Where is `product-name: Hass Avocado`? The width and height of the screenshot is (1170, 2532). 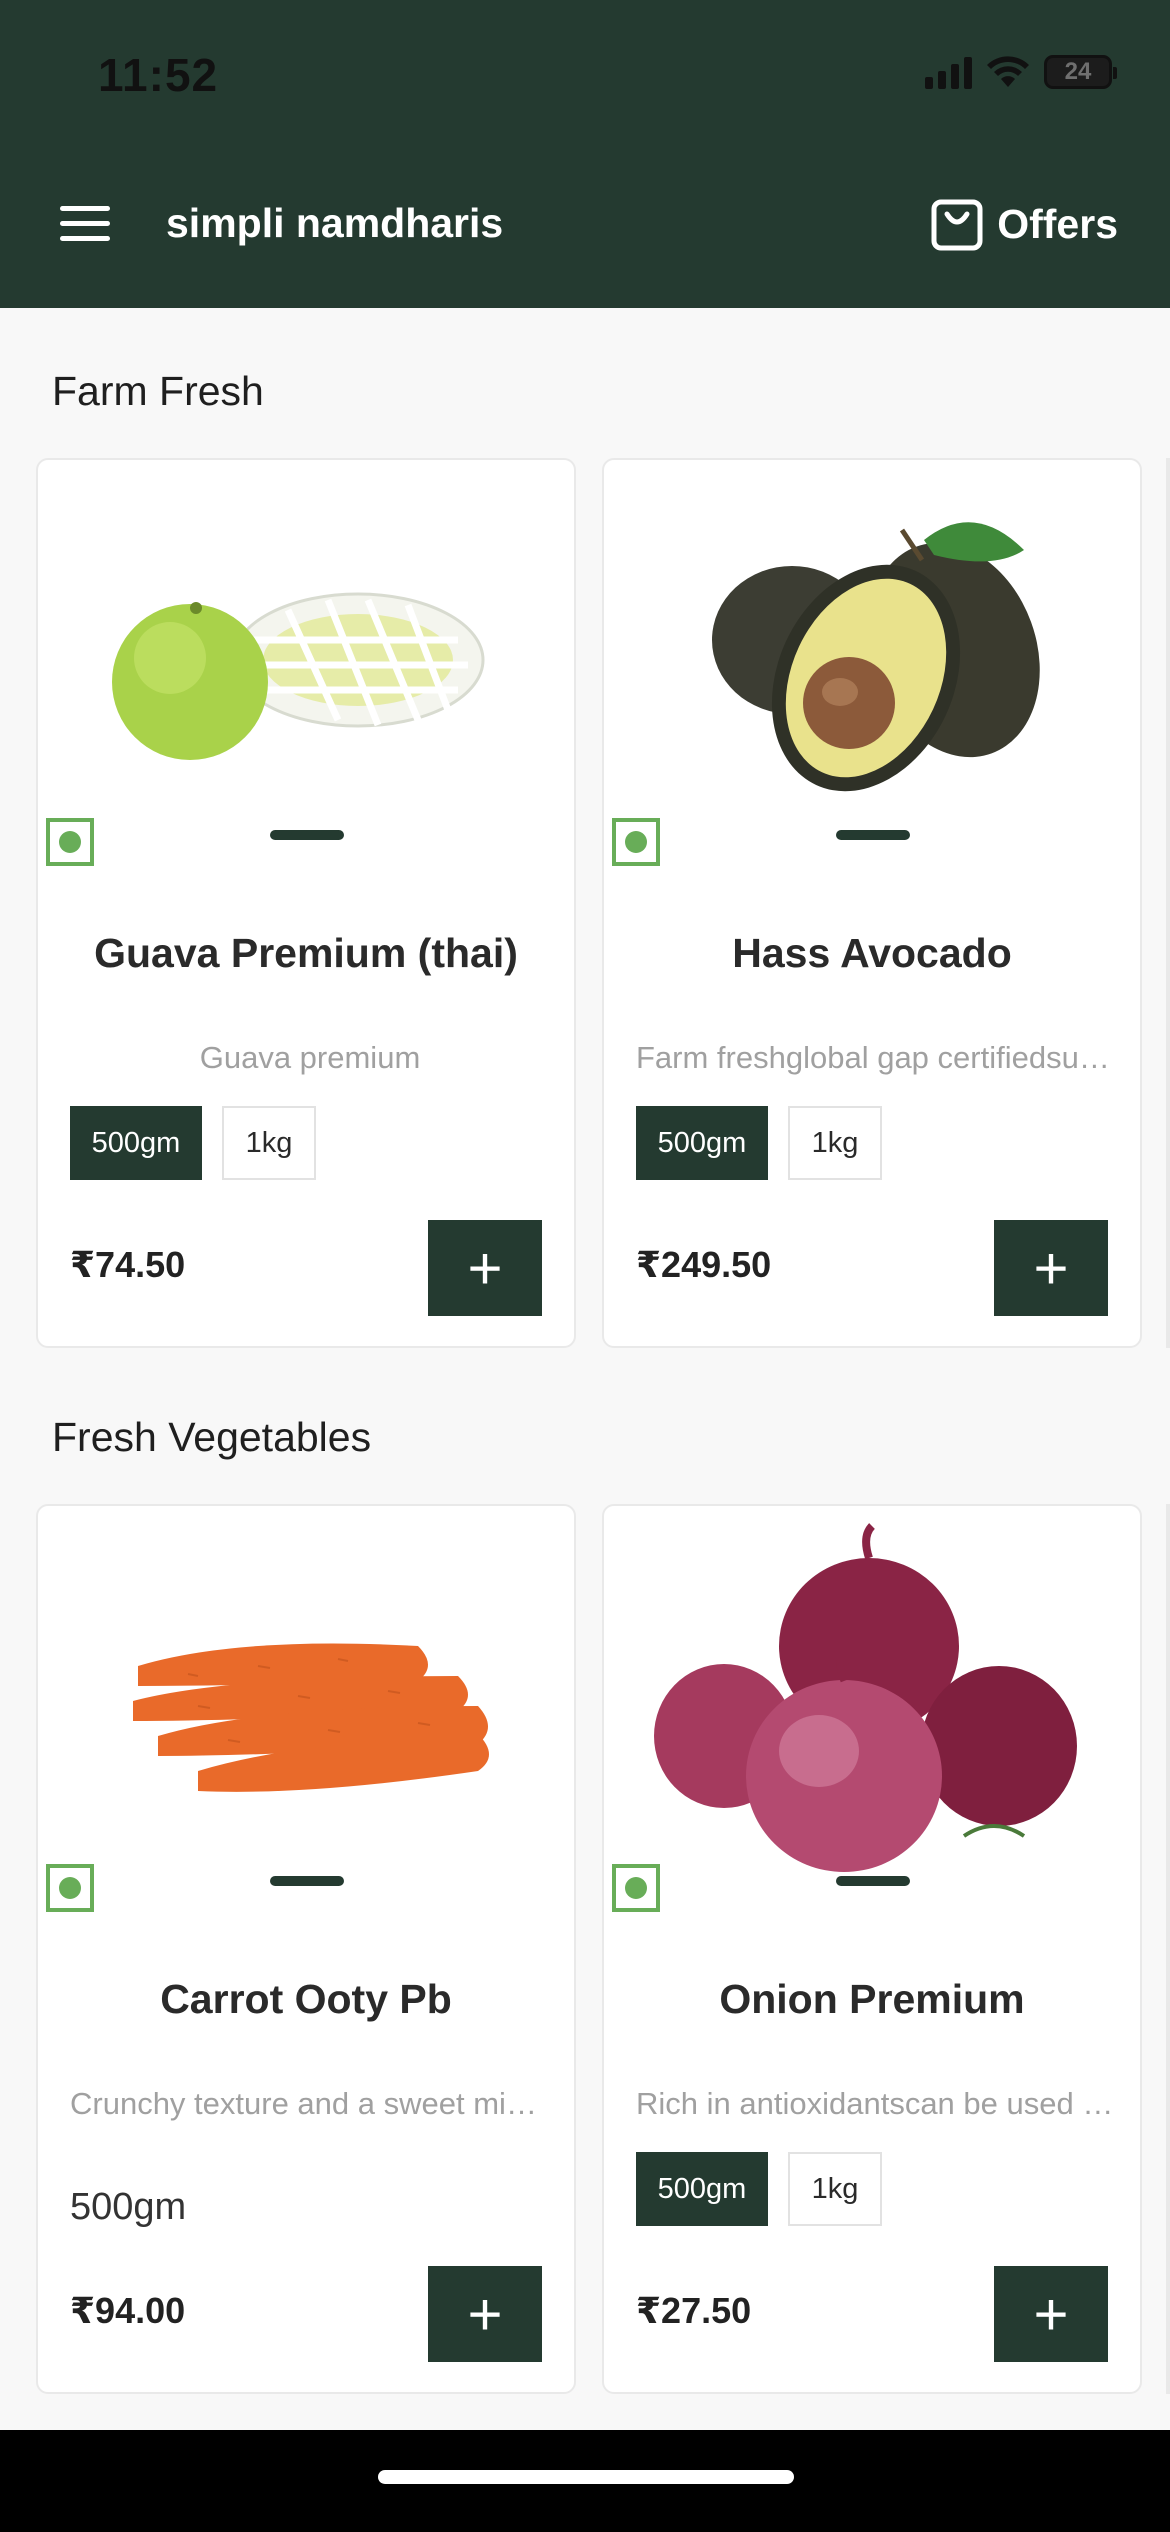
product-name: Hass Avocado is located at coordinates (872, 953).